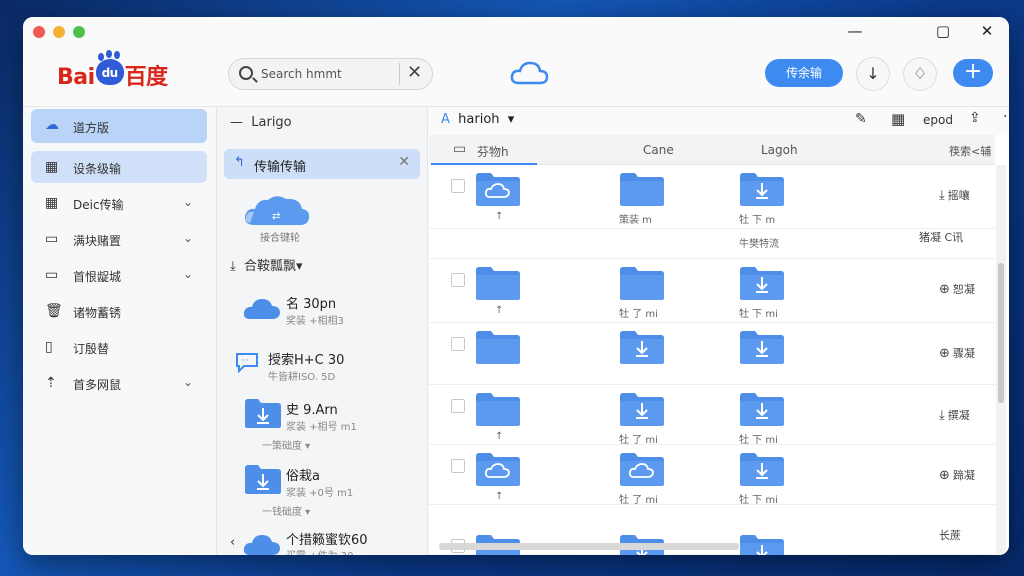 The height and width of the screenshot is (576, 1024). I want to click on close-button: ✕, so click(987, 31).